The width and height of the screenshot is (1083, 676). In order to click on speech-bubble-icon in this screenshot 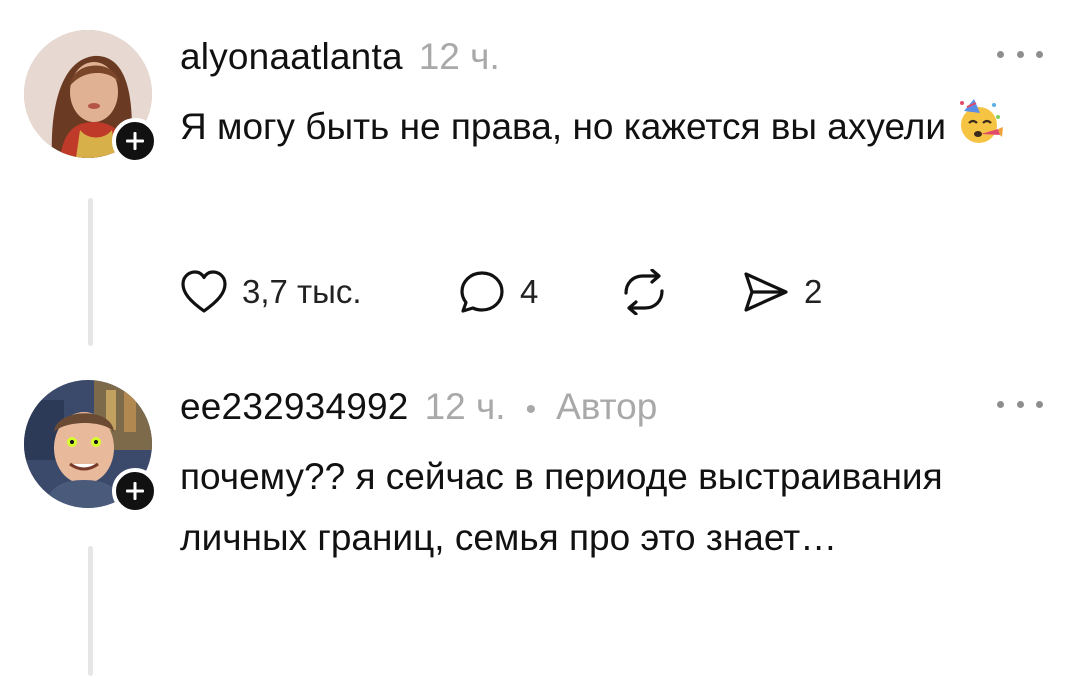, I will do `click(482, 292)`.